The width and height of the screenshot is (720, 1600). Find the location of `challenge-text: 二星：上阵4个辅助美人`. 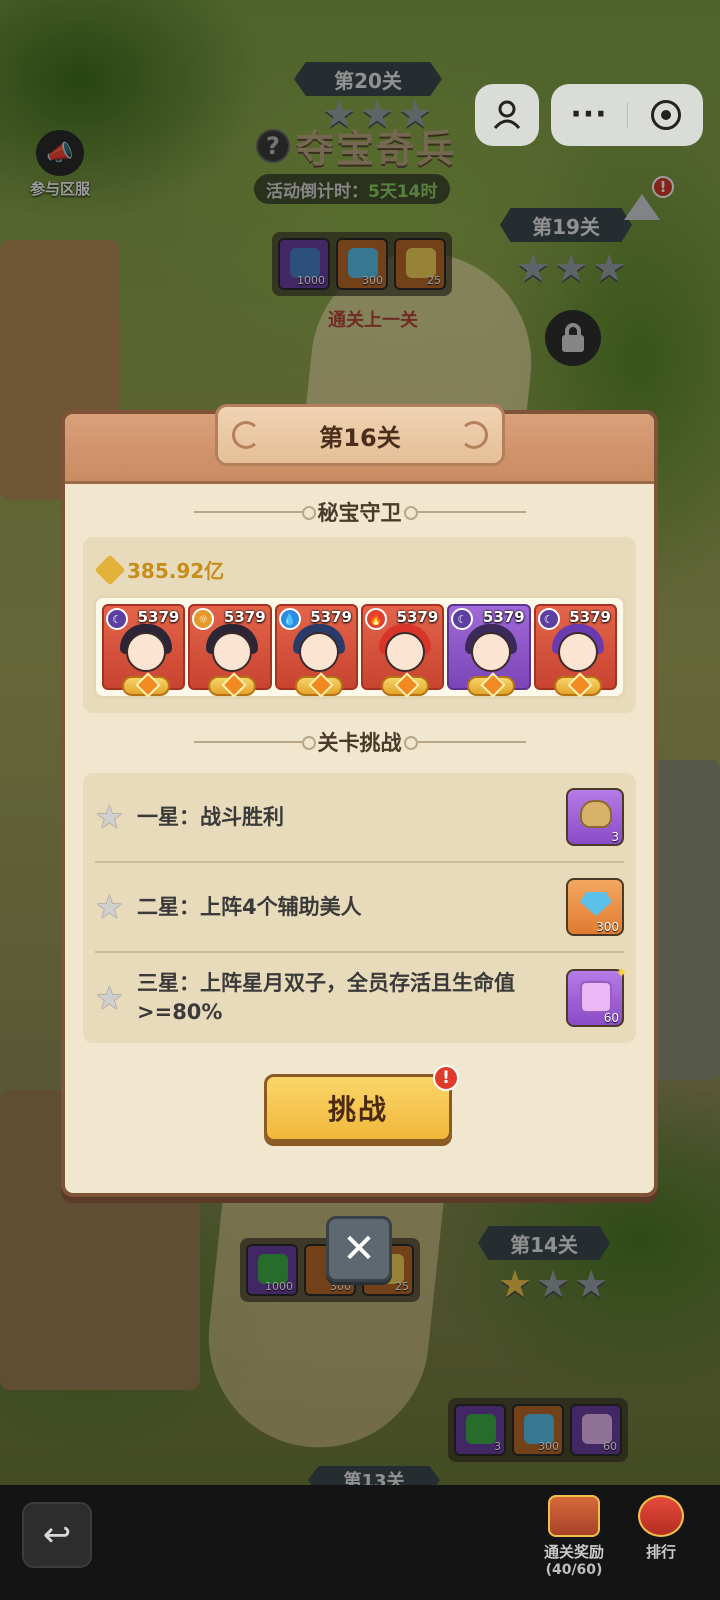

challenge-text: 二星：上阵4个辅助美人 is located at coordinates (249, 906).